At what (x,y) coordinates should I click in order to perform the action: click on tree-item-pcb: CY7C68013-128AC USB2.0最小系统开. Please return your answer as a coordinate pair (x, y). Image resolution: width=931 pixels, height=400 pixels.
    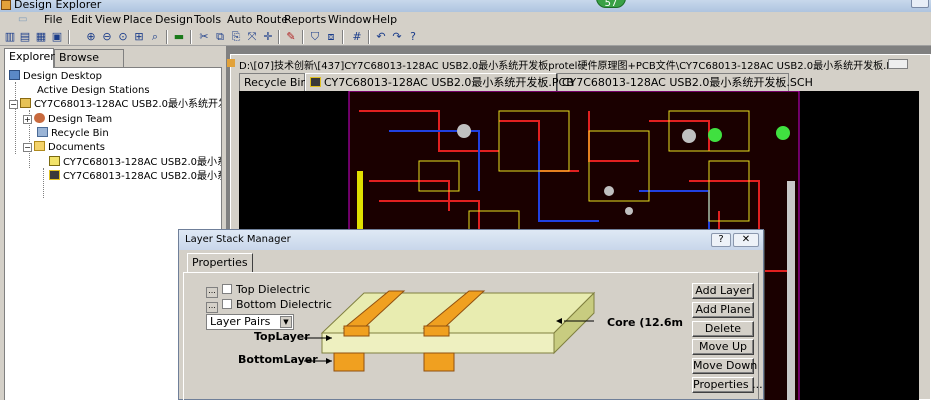
    Looking at the image, I should click on (135, 177).